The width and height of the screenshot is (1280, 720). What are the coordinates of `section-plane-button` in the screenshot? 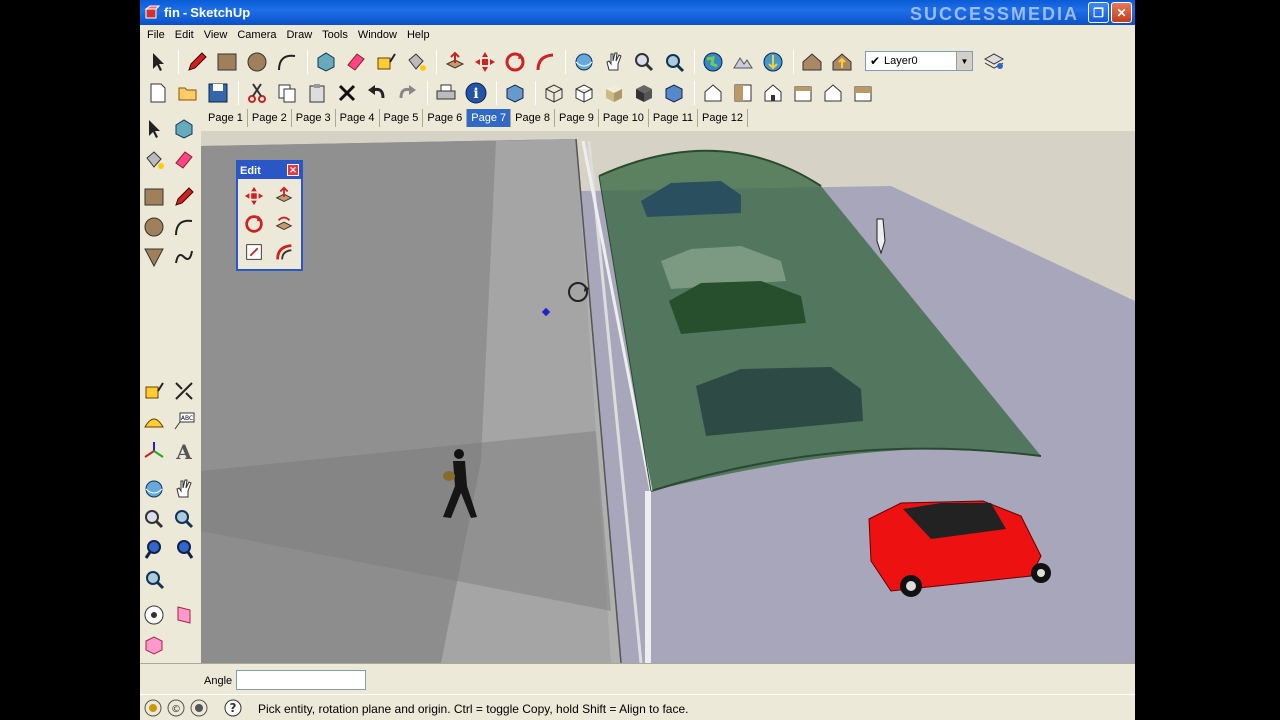 It's located at (184, 615).